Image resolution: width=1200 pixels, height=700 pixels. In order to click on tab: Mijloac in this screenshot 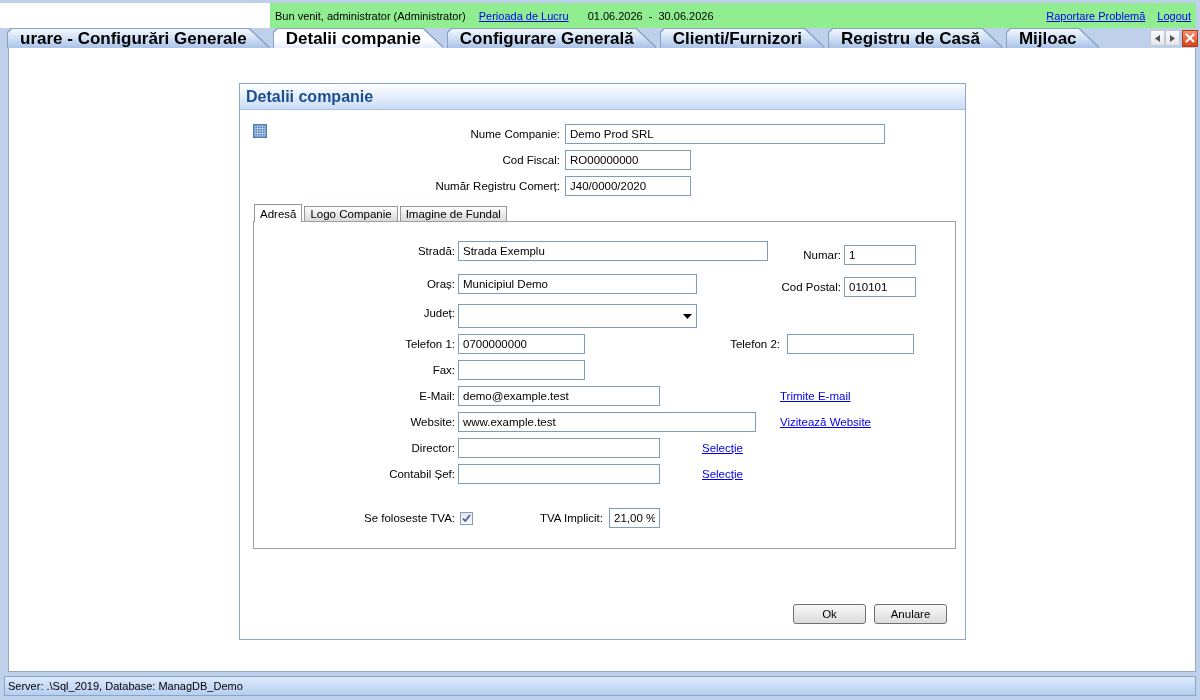, I will do `click(1052, 38)`.